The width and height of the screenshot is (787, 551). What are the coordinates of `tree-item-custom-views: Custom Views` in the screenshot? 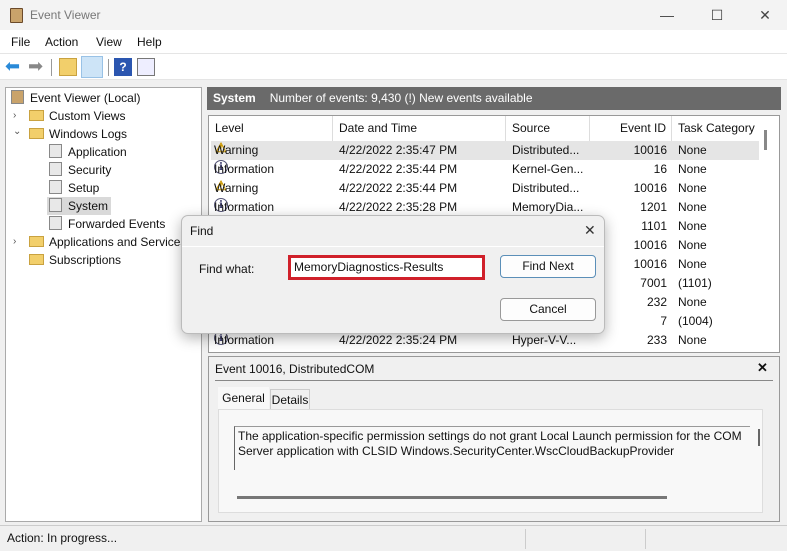 It's located at (77, 116).